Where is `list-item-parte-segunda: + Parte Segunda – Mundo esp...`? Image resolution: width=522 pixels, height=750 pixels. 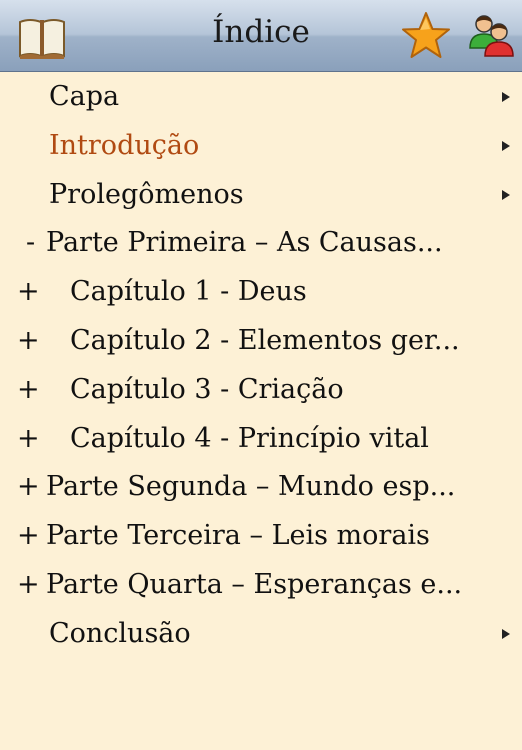 list-item-parte-segunda: + Parte Segunda – Mundo esp... is located at coordinates (261, 487).